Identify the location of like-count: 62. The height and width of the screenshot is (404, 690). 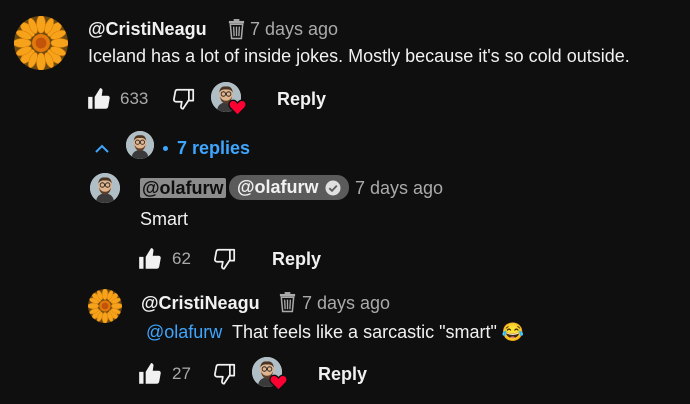
(181, 258).